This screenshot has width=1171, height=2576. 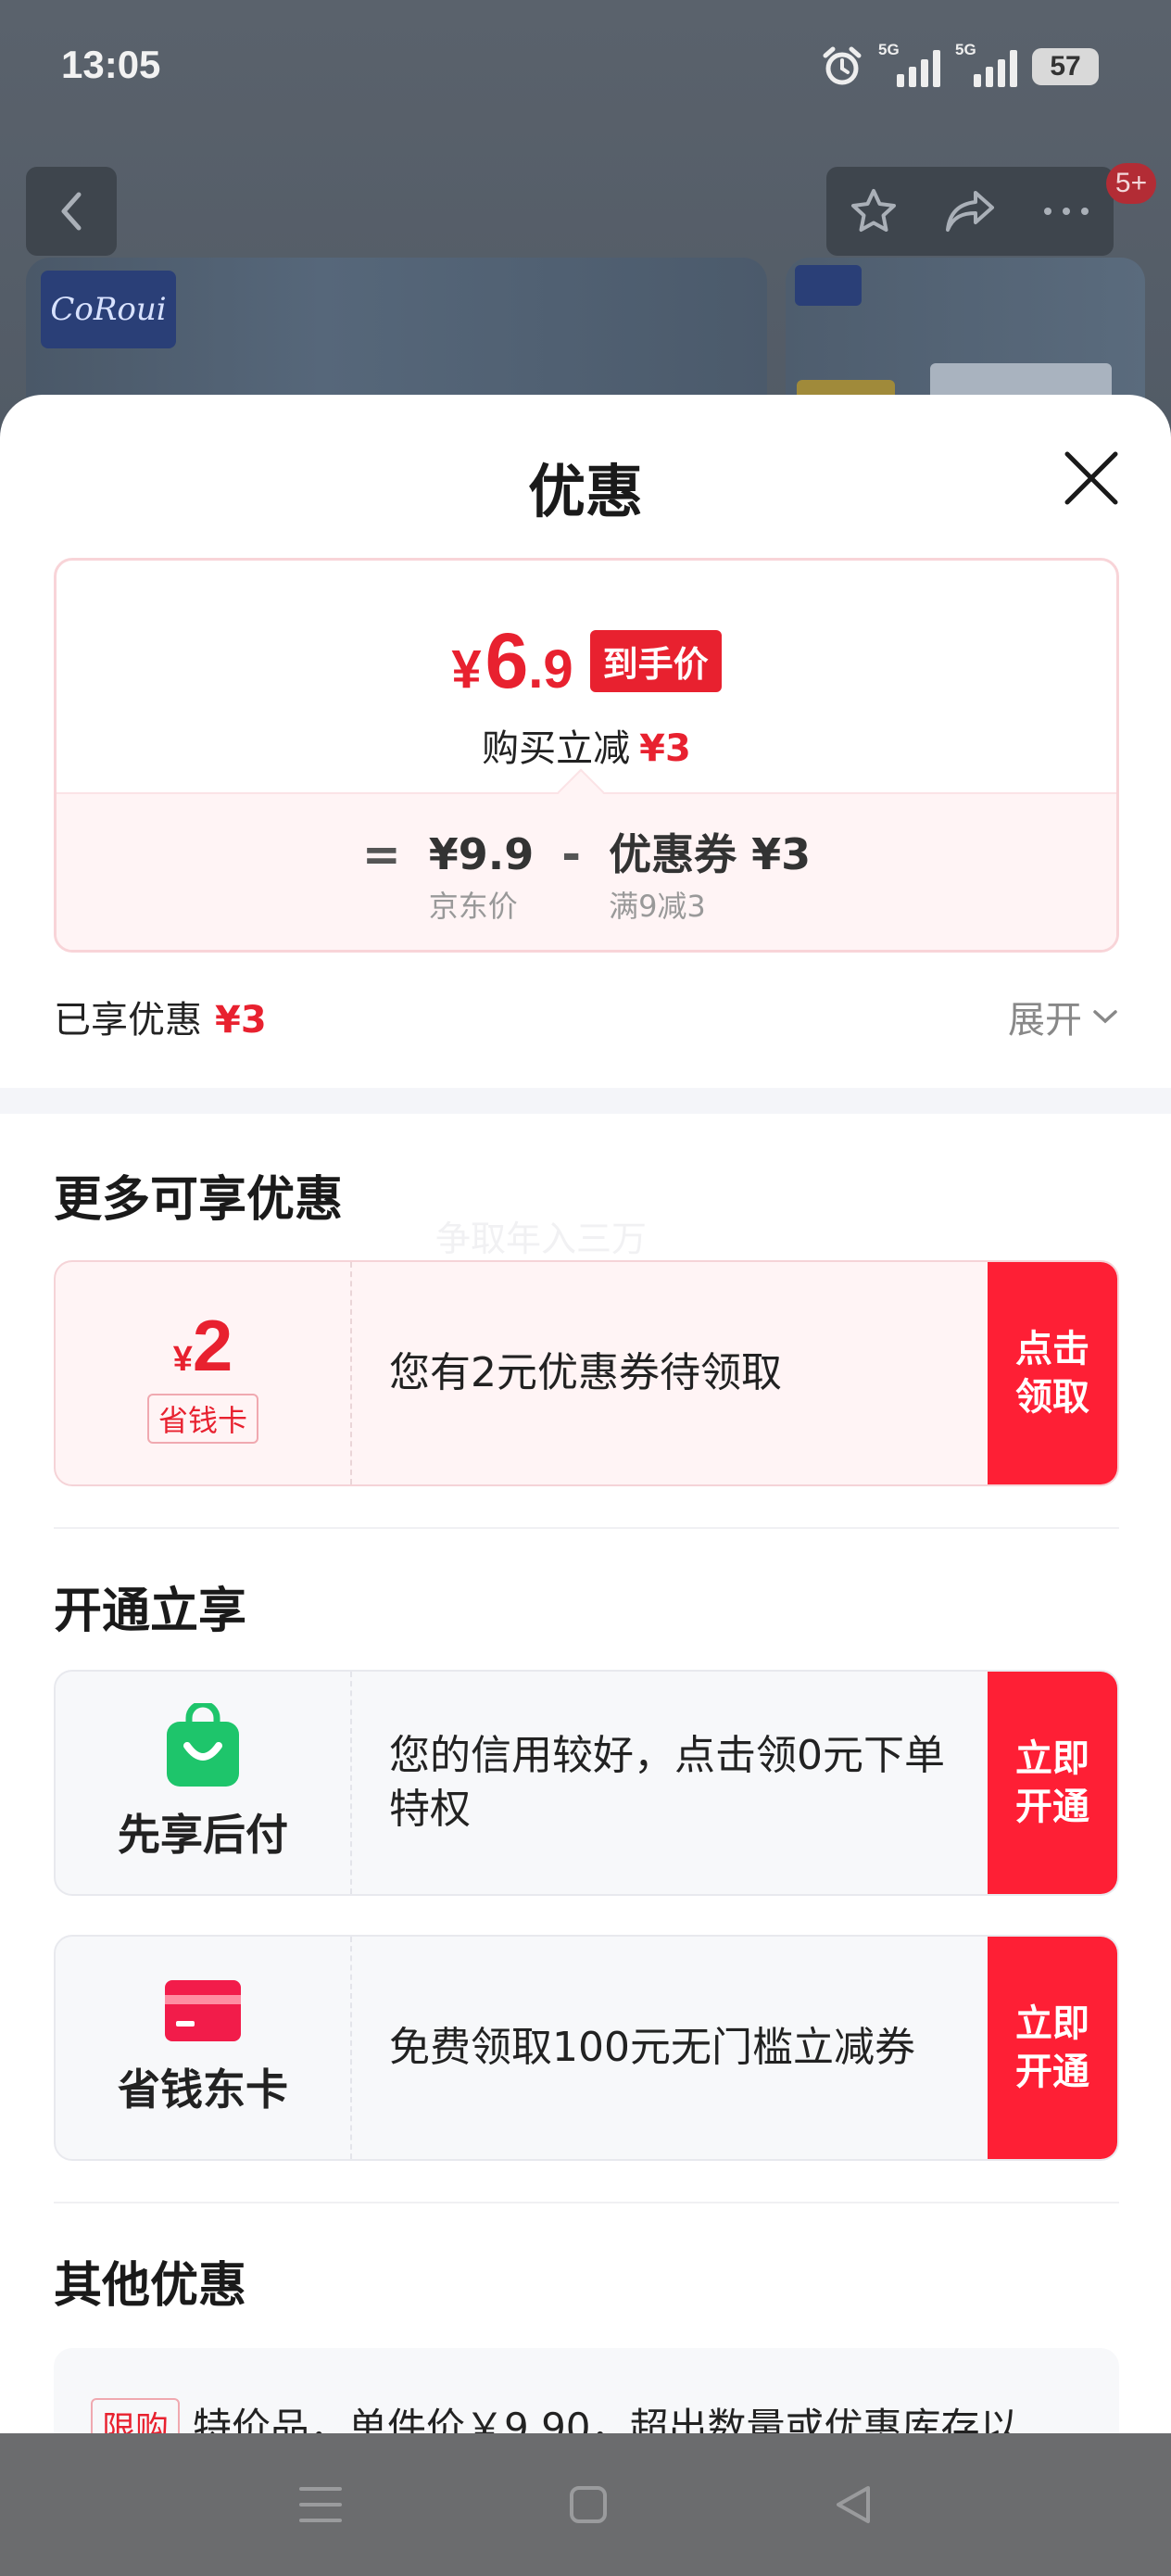 What do you see at coordinates (572, 854) in the screenshot?
I see `minus-sign: -` at bounding box center [572, 854].